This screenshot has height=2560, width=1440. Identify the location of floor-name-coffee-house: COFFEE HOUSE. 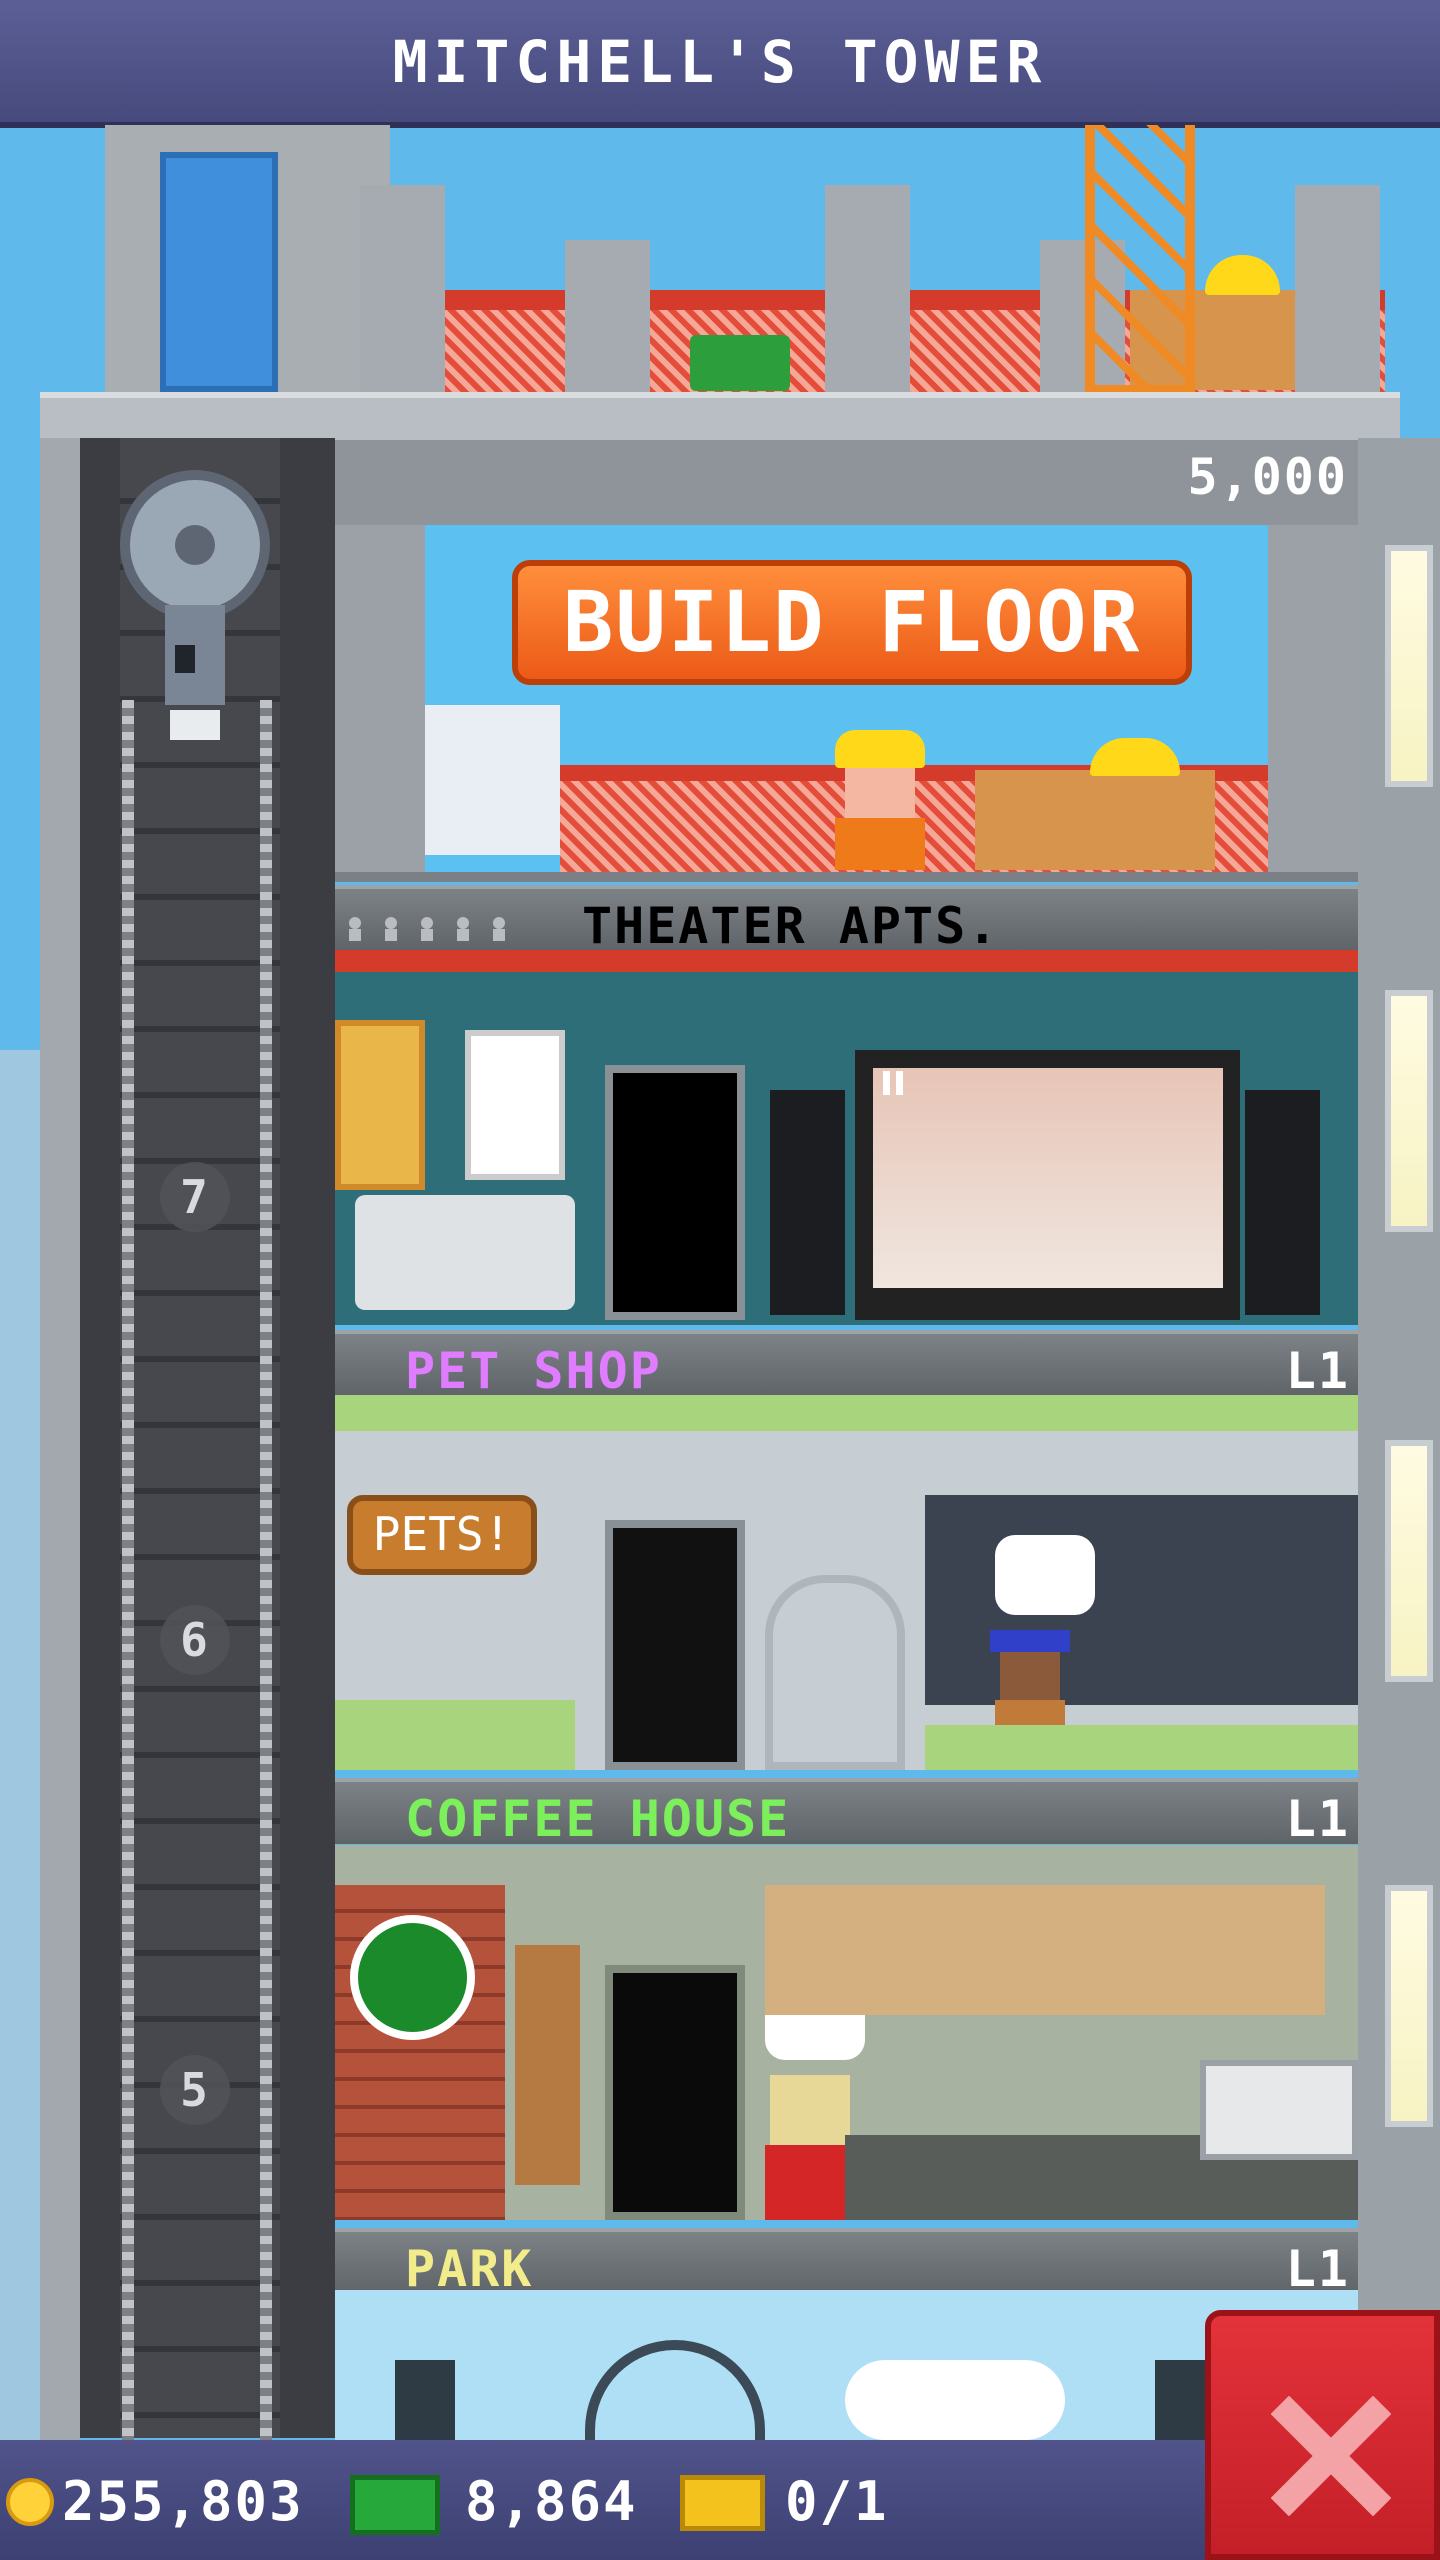
(598, 1819).